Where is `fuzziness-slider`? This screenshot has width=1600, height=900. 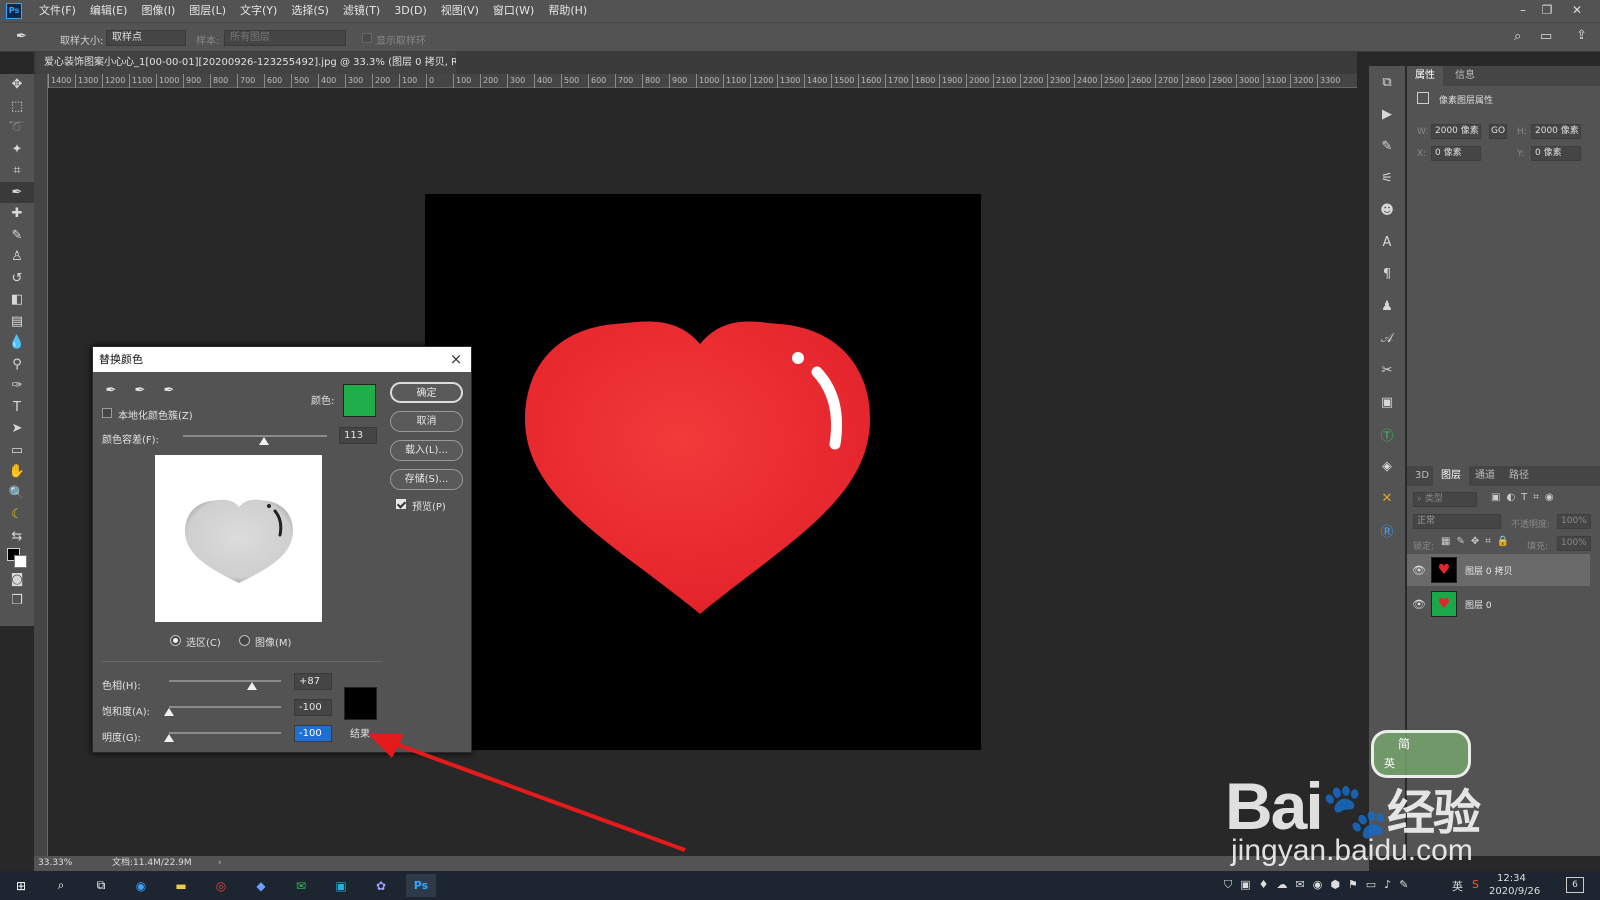
fuzziness-slider is located at coordinates (255, 436).